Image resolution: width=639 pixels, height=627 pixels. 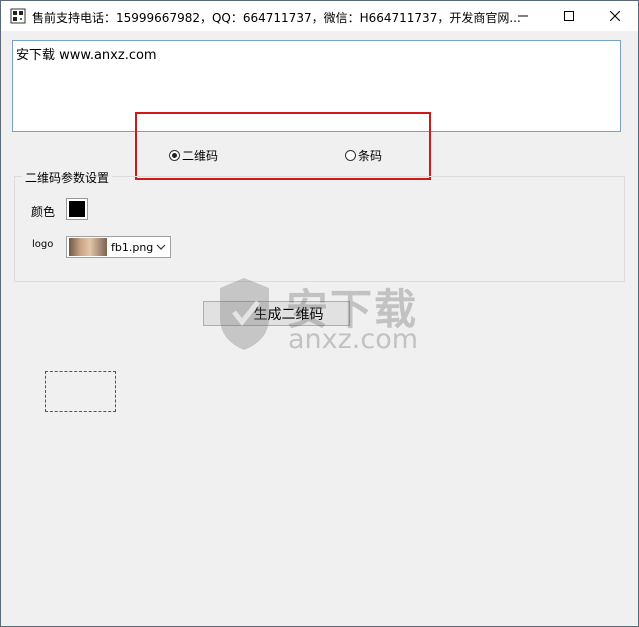 I want to click on minimize-button, so click(x=523, y=16).